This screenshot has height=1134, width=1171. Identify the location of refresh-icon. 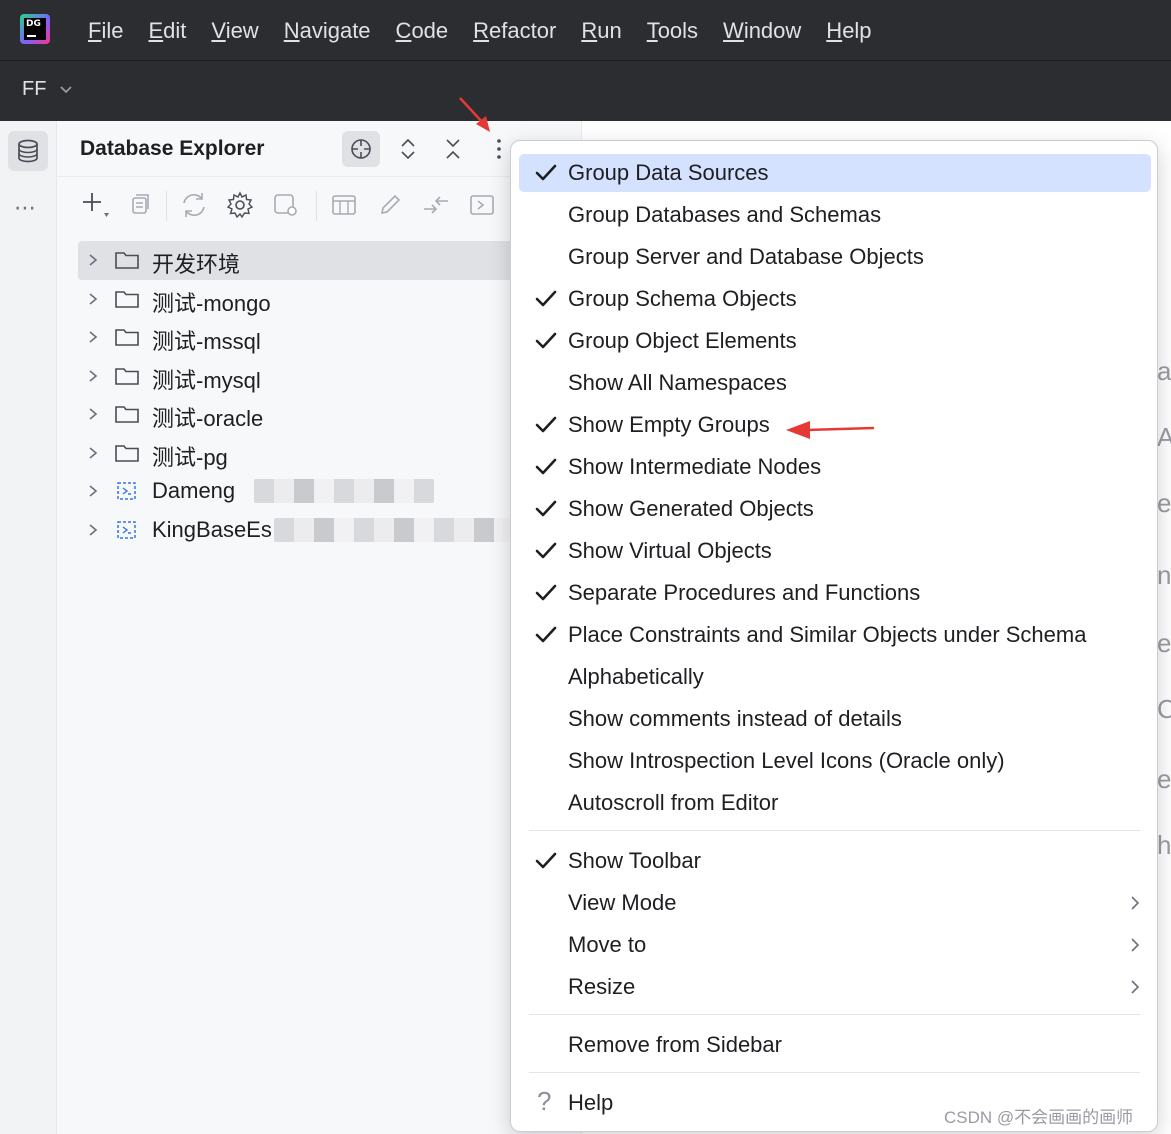
(194, 205).